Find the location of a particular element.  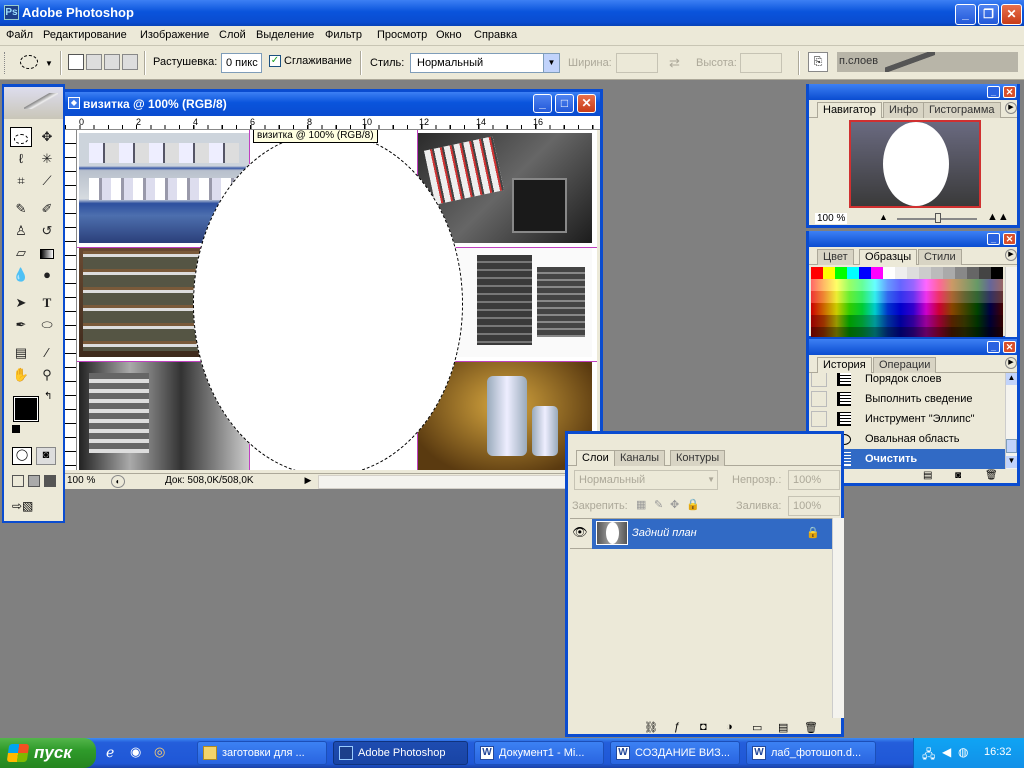

toolbox-header is located at coordinates (33, 103).